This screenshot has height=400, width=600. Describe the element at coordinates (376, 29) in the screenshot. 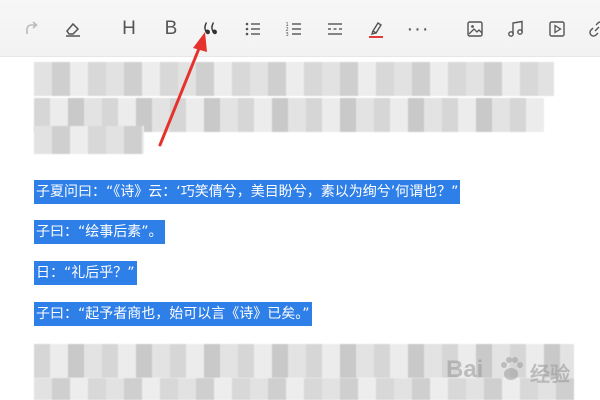

I see `highlight-icon` at that location.